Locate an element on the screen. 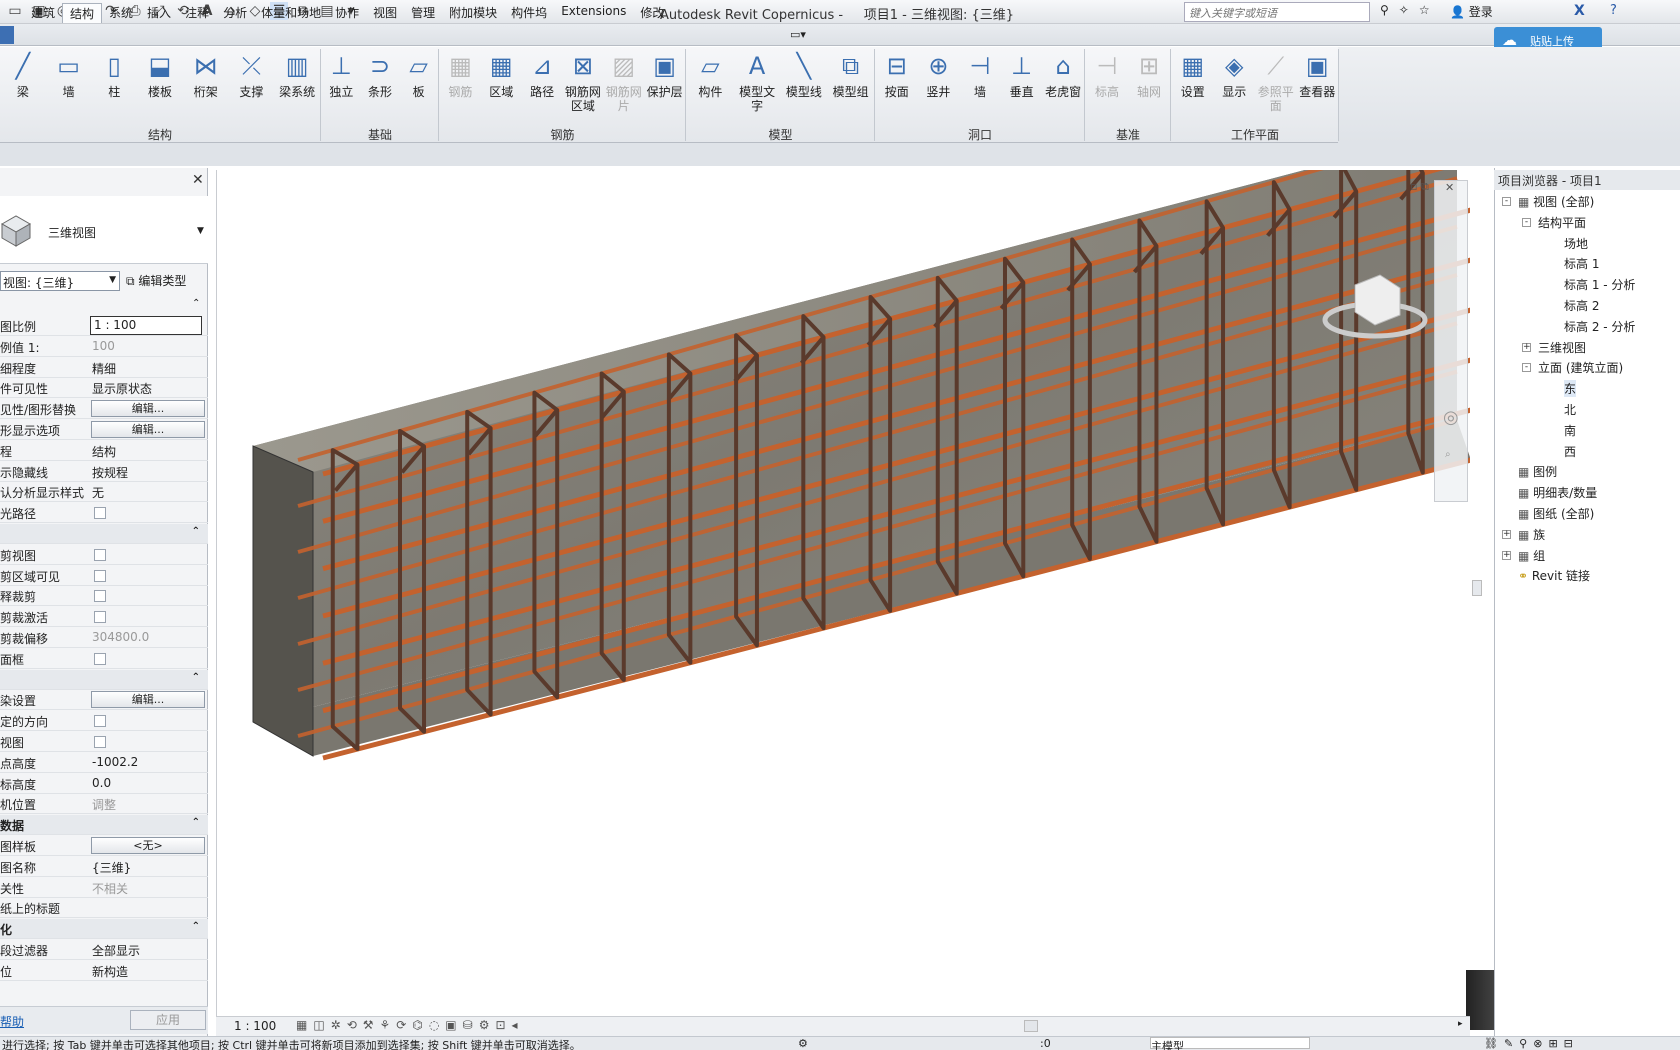 The width and height of the screenshot is (1680, 1050). browser-node: 北 is located at coordinates (1570, 409).